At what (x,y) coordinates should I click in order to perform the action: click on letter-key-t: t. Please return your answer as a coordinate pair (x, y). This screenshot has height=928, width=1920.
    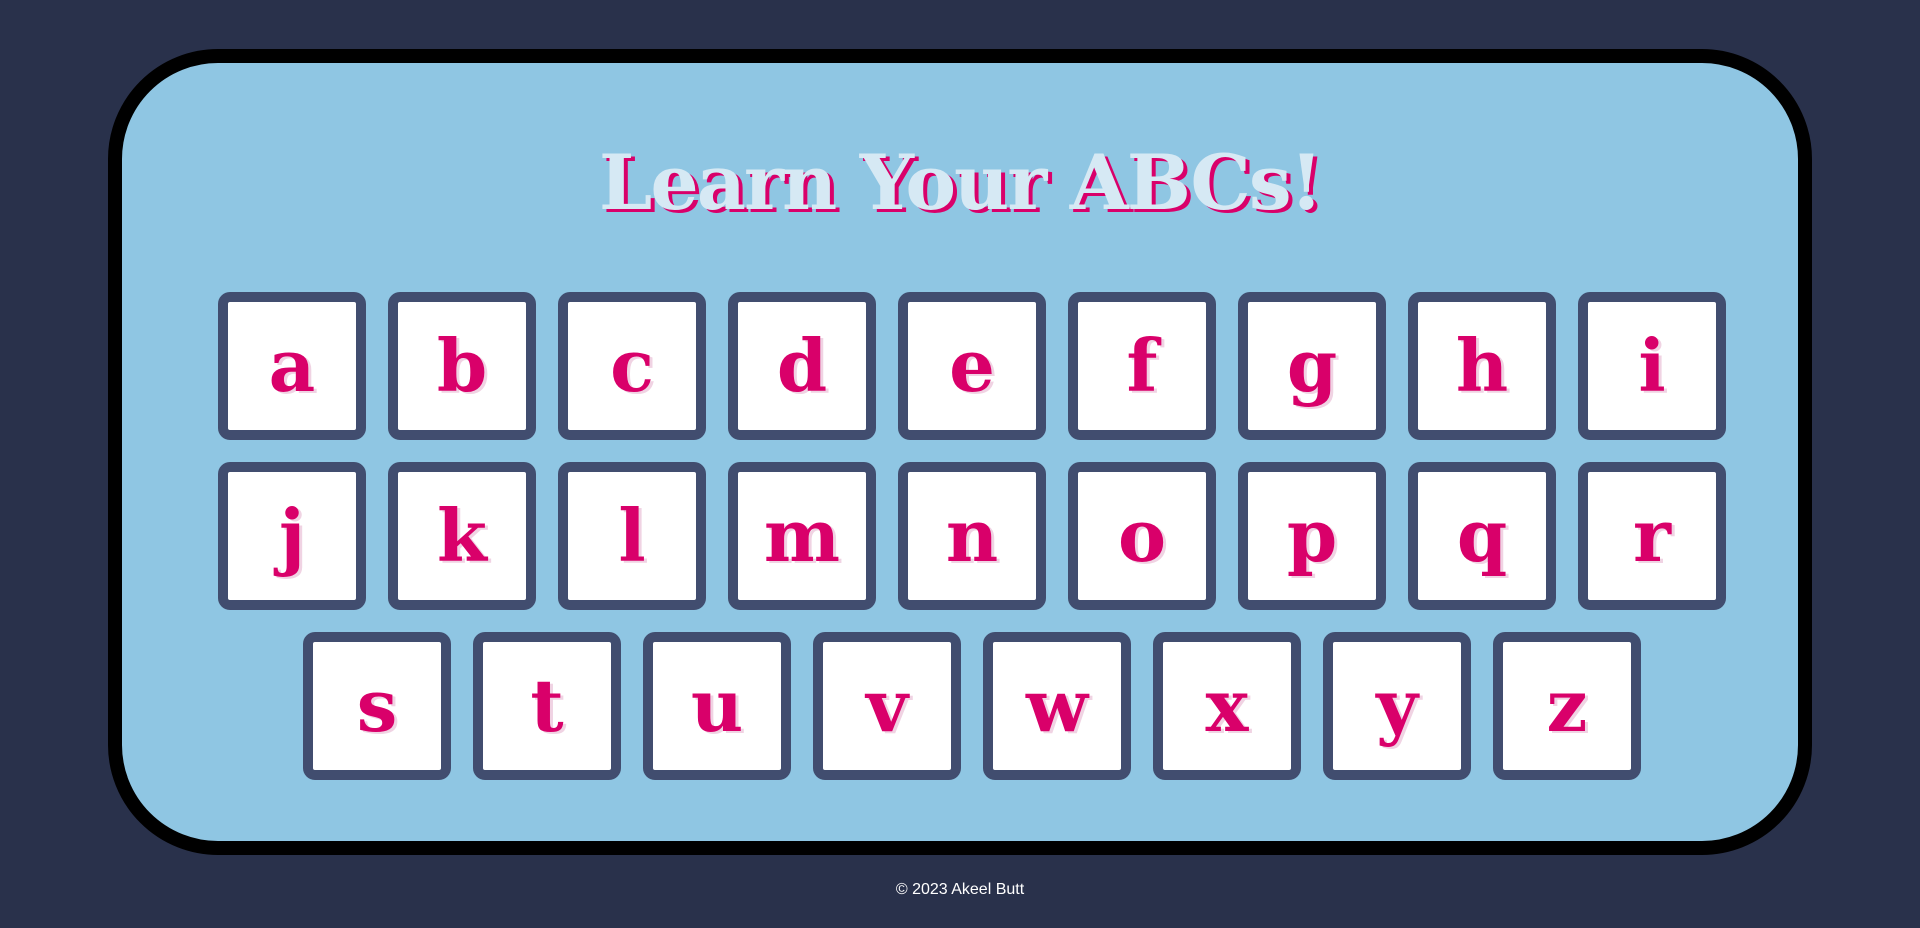
    Looking at the image, I should click on (547, 706).